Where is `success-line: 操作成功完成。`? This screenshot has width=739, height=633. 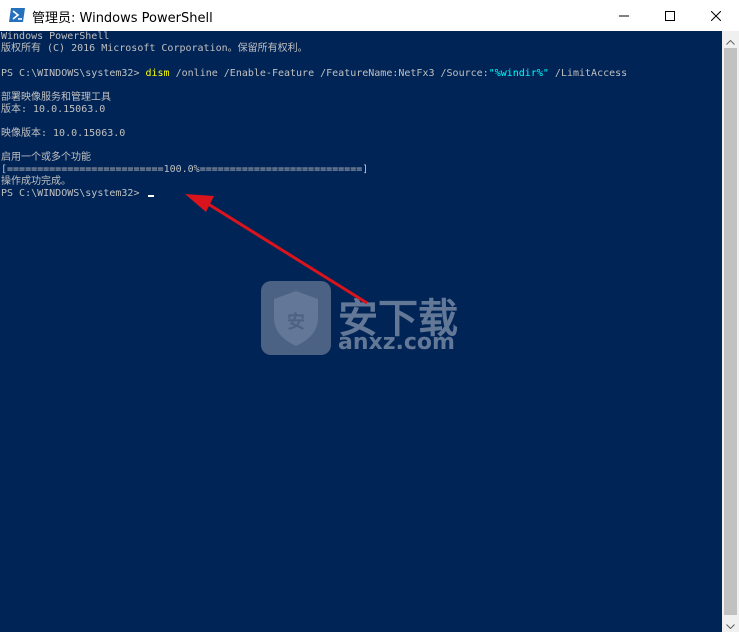
success-line: 操作成功完成。 is located at coordinates (36, 181).